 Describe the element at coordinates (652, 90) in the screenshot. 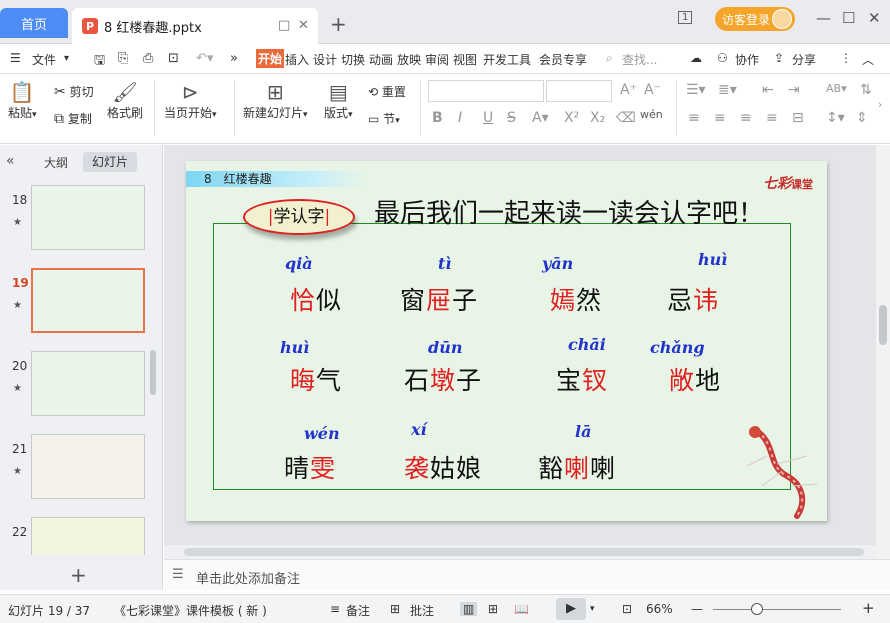

I see `font-shrink-icon: A⁻` at that location.